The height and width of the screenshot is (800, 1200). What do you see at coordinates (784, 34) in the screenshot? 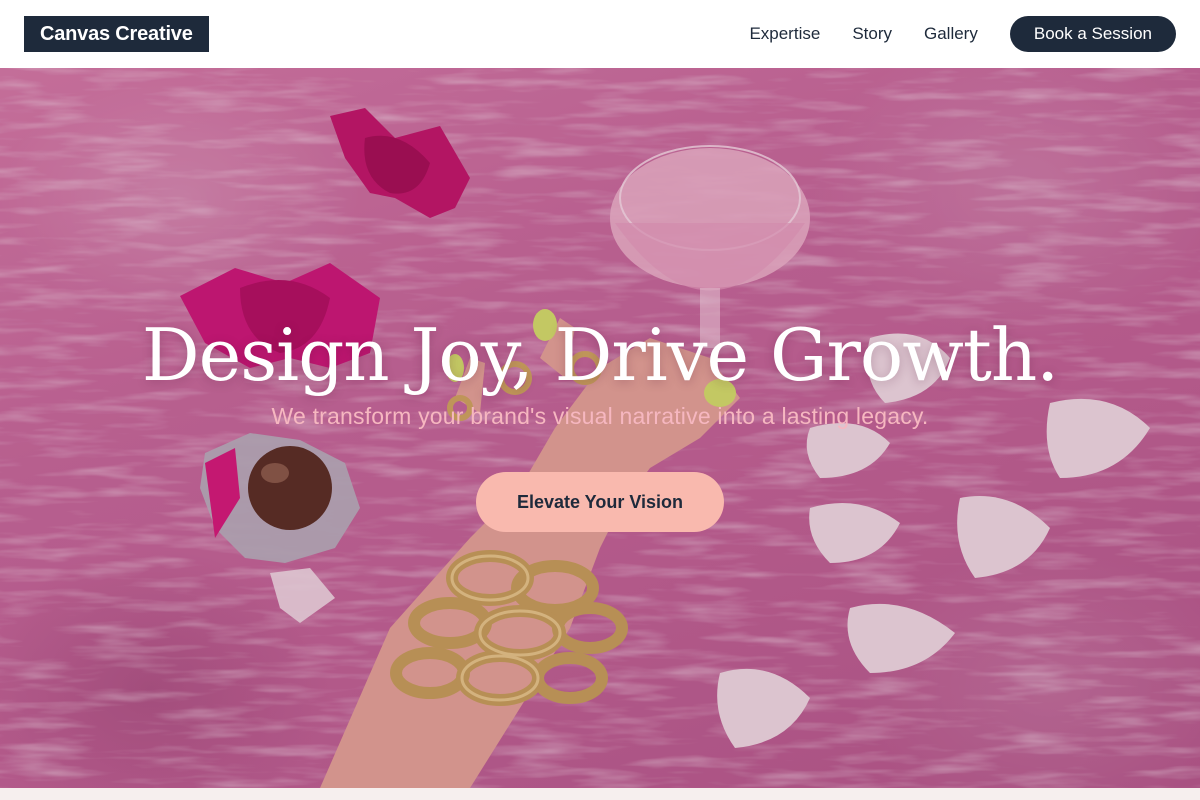
I see `nav-link-expertise: Expertise` at bounding box center [784, 34].